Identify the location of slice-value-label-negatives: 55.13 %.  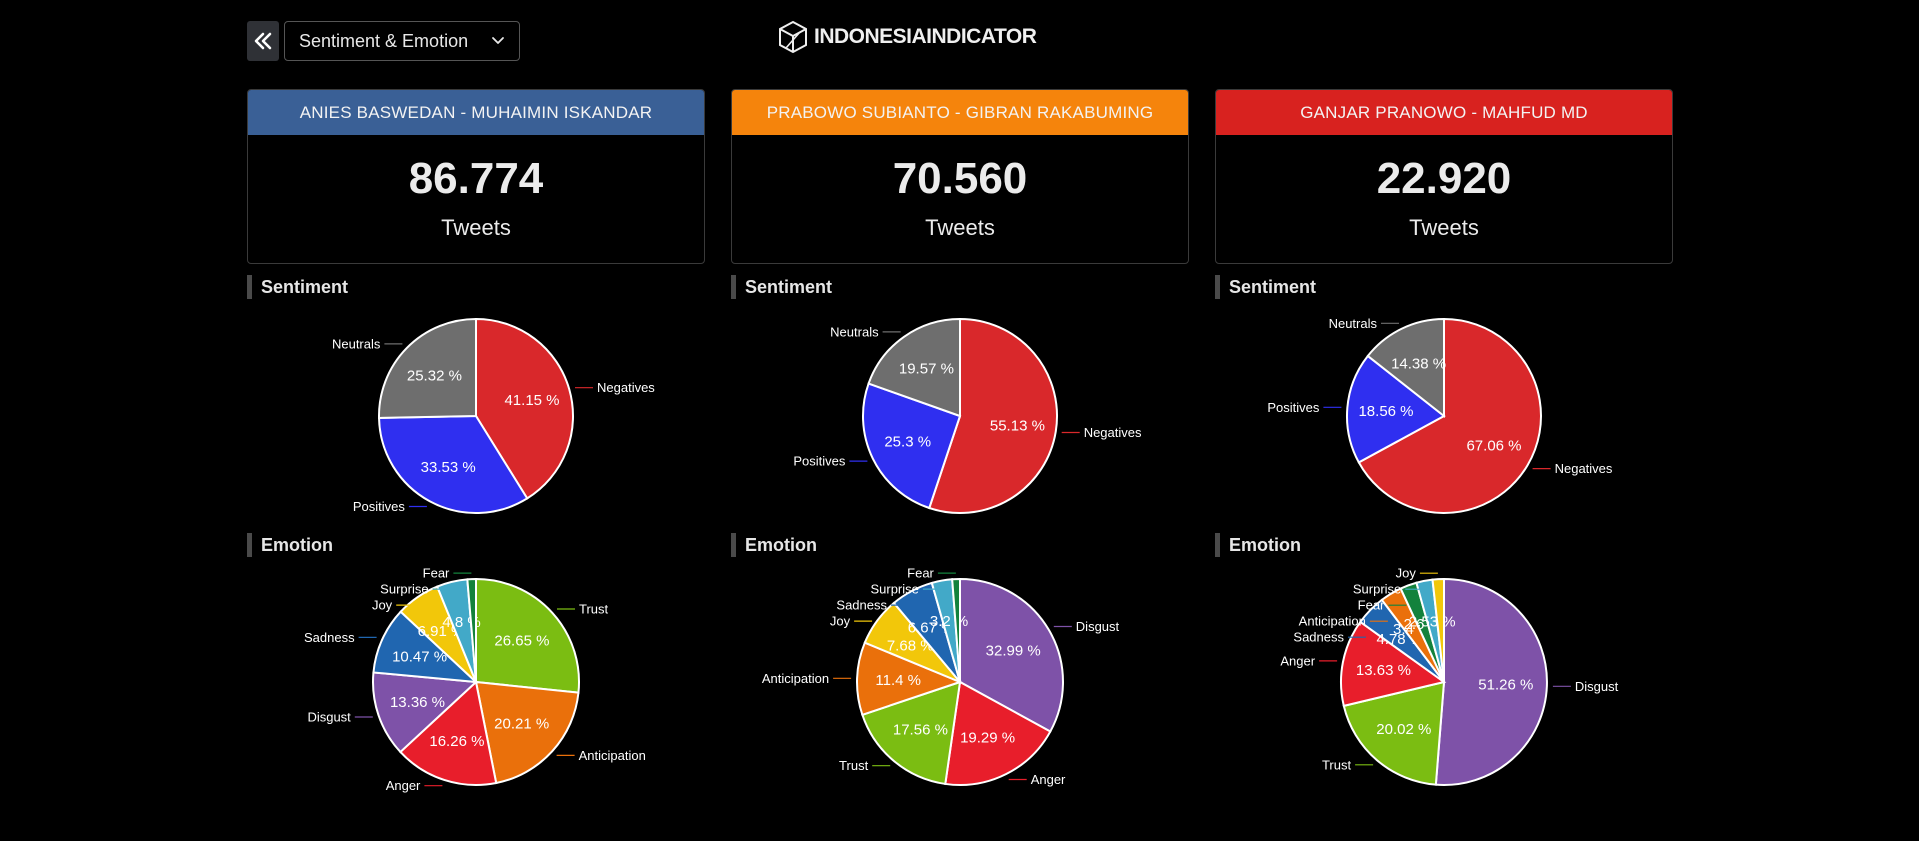
(1017, 425).